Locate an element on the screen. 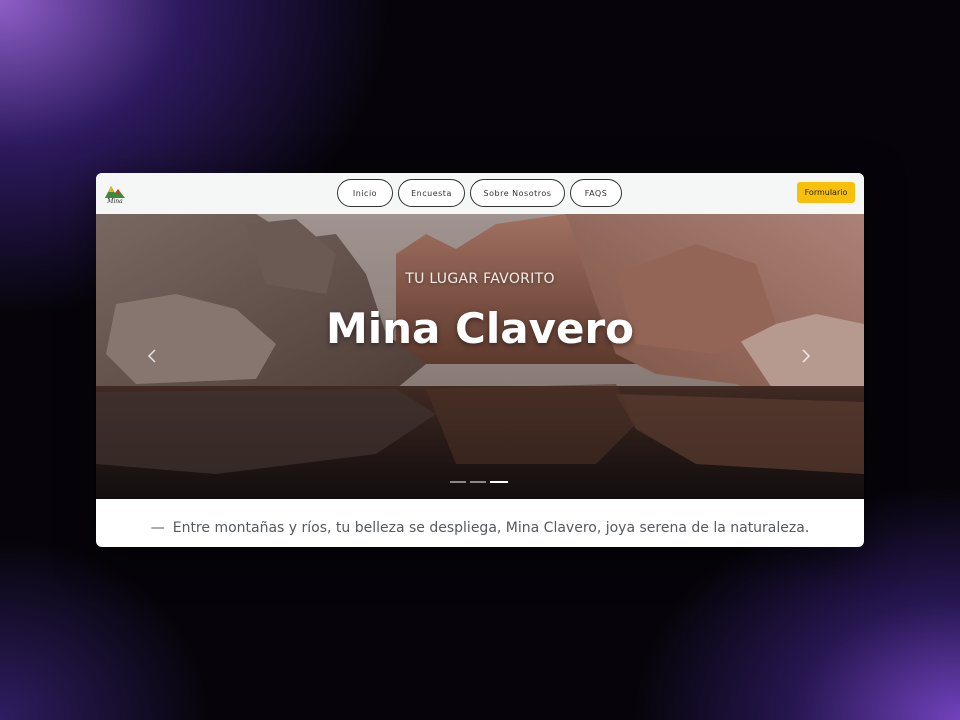 The width and height of the screenshot is (960, 720). svg-text: Mina is located at coordinates (114, 201).